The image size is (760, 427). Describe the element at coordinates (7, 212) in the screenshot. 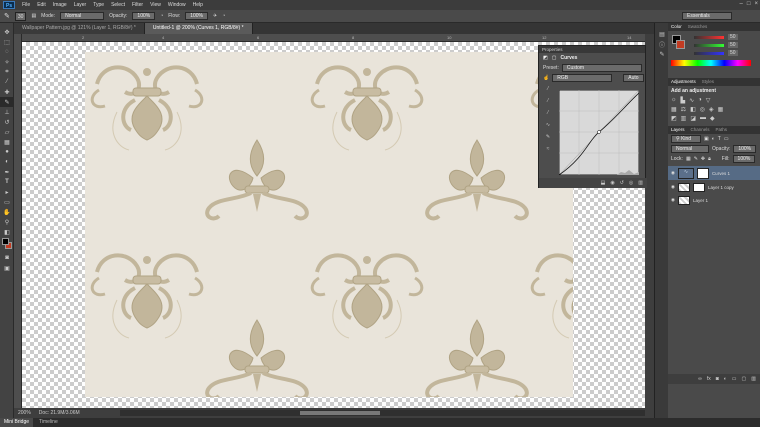

I see `hand-tool-icon: ✋` at that location.